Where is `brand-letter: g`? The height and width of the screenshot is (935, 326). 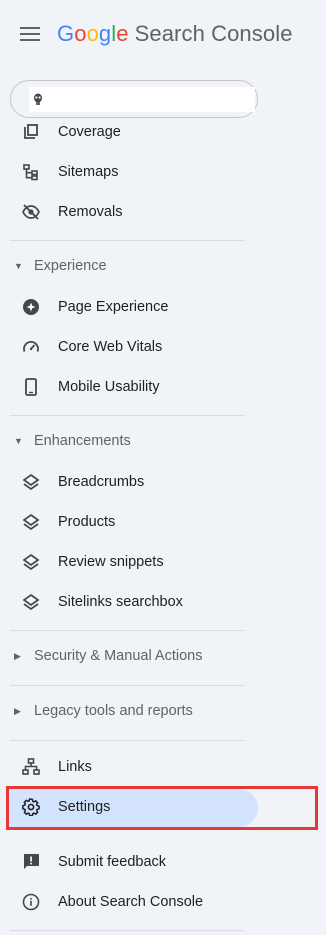
brand-letter: g is located at coordinates (105, 33).